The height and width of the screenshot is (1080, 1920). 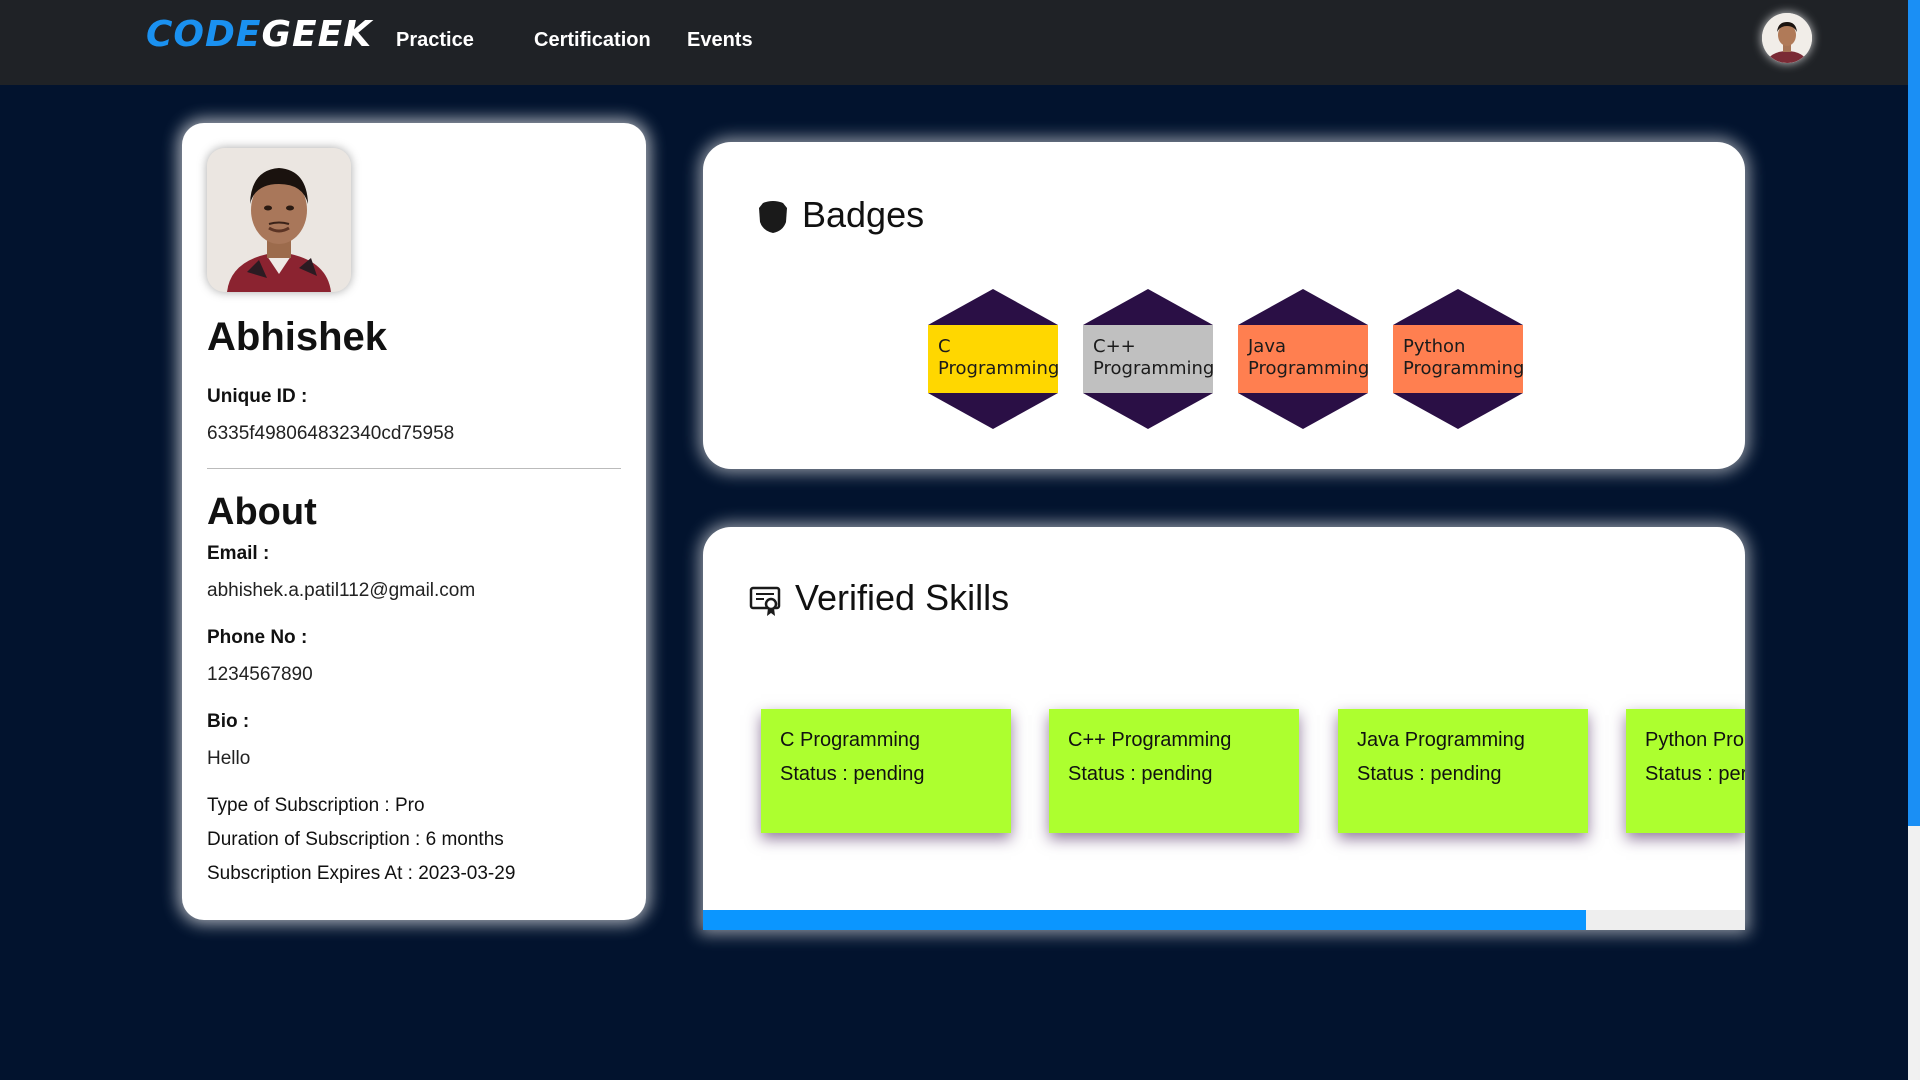 I want to click on profile-photo-image, so click(x=279, y=220).